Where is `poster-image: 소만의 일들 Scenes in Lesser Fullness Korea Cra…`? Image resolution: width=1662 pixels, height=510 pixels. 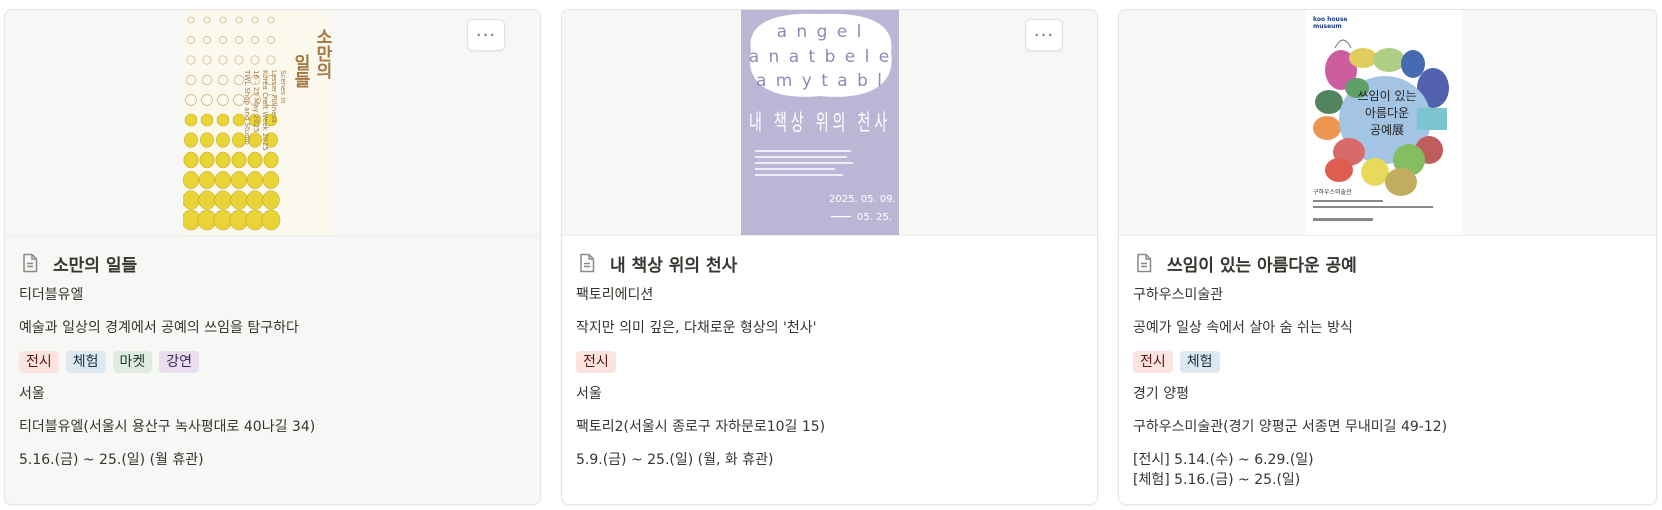 poster-image: 소만의 일들 Scenes in Lesser Fullness Korea Cra… is located at coordinates (257, 122).